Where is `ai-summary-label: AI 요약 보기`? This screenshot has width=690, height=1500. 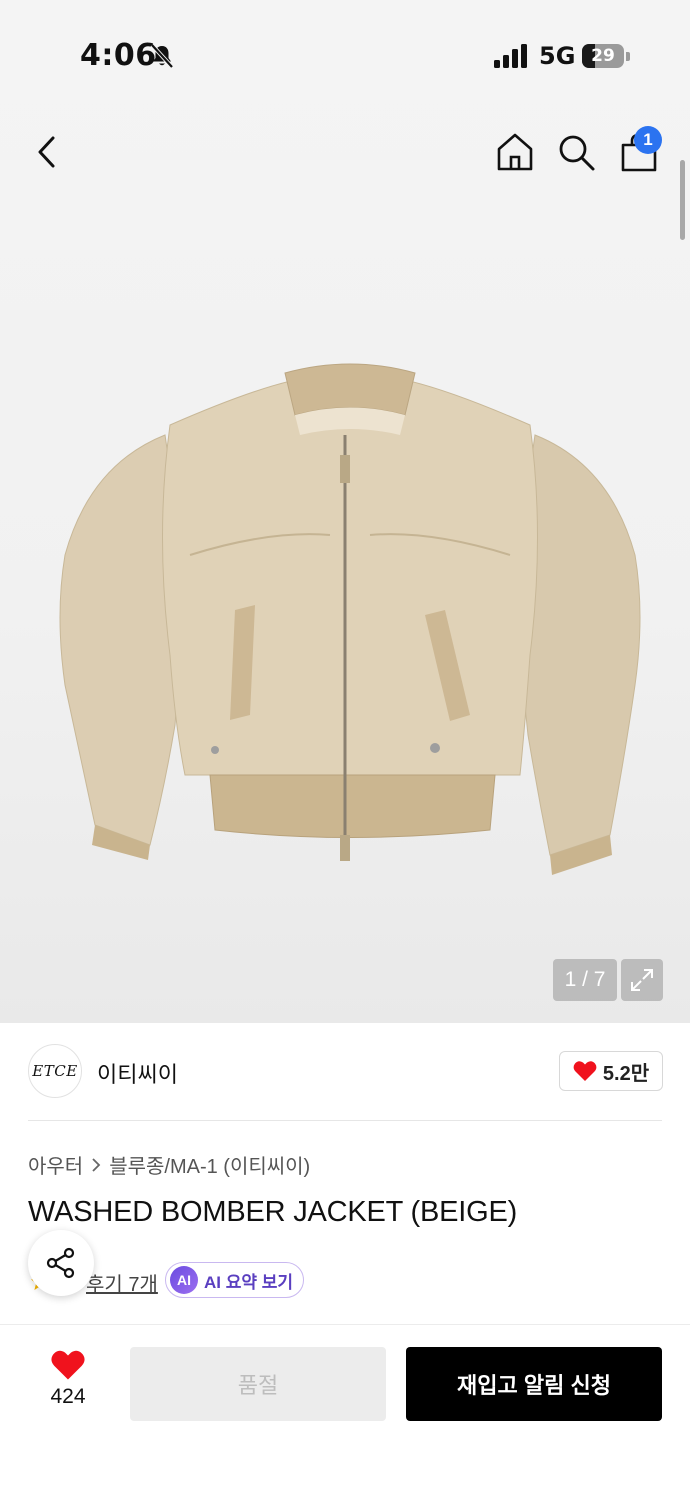 ai-summary-label: AI 요약 보기 is located at coordinates (249, 1282).